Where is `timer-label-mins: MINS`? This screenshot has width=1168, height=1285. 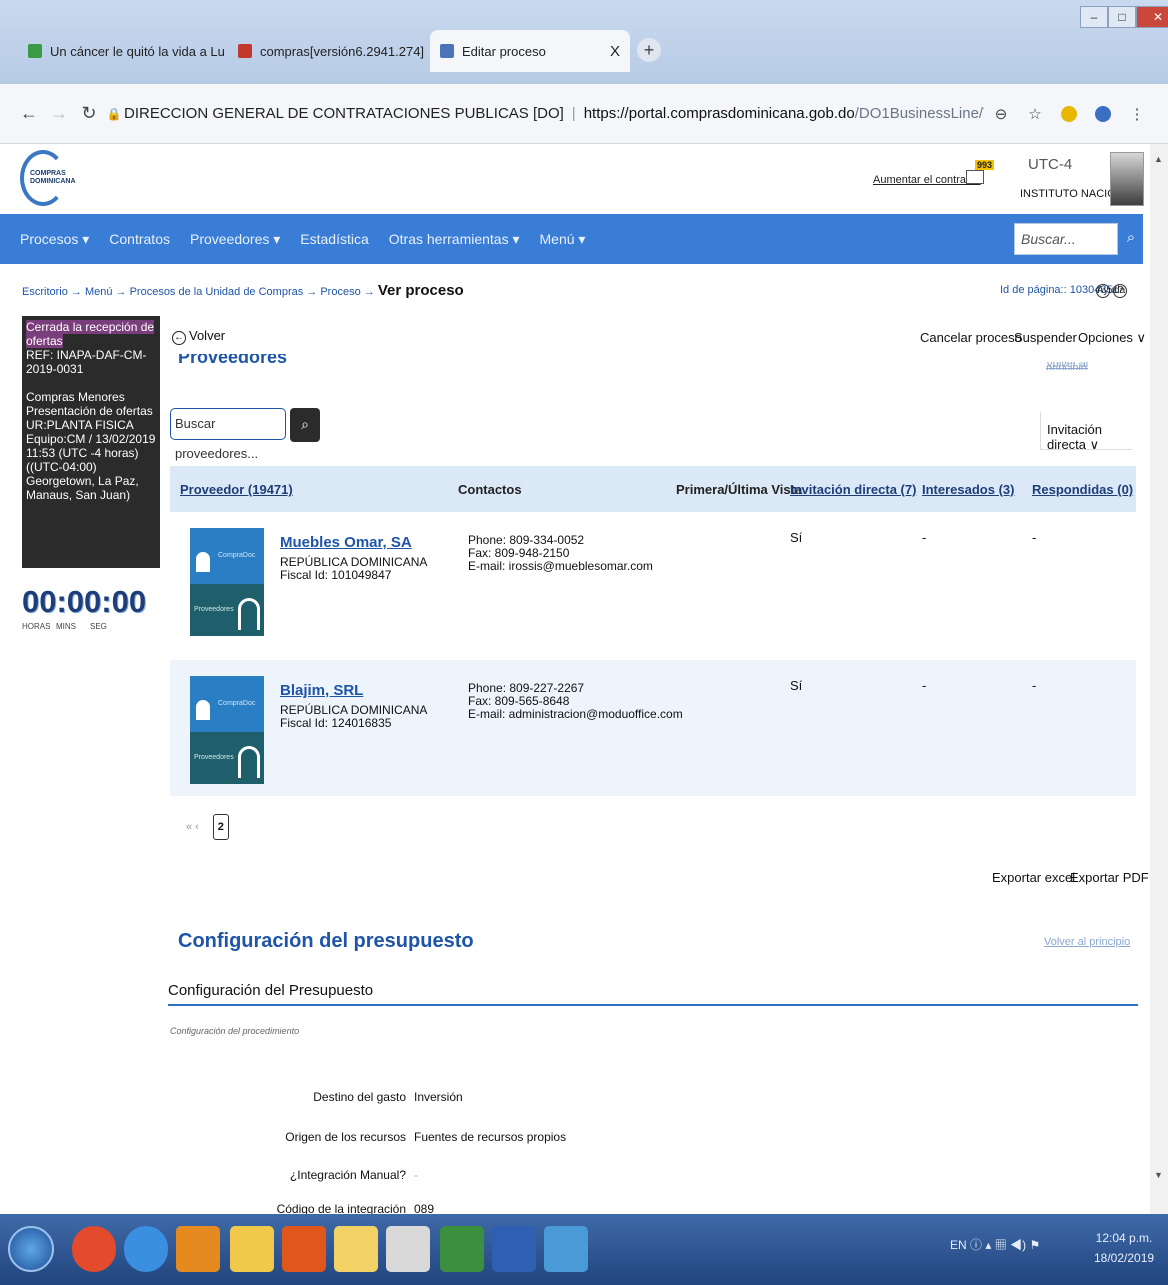 timer-label-mins: MINS is located at coordinates (66, 626).